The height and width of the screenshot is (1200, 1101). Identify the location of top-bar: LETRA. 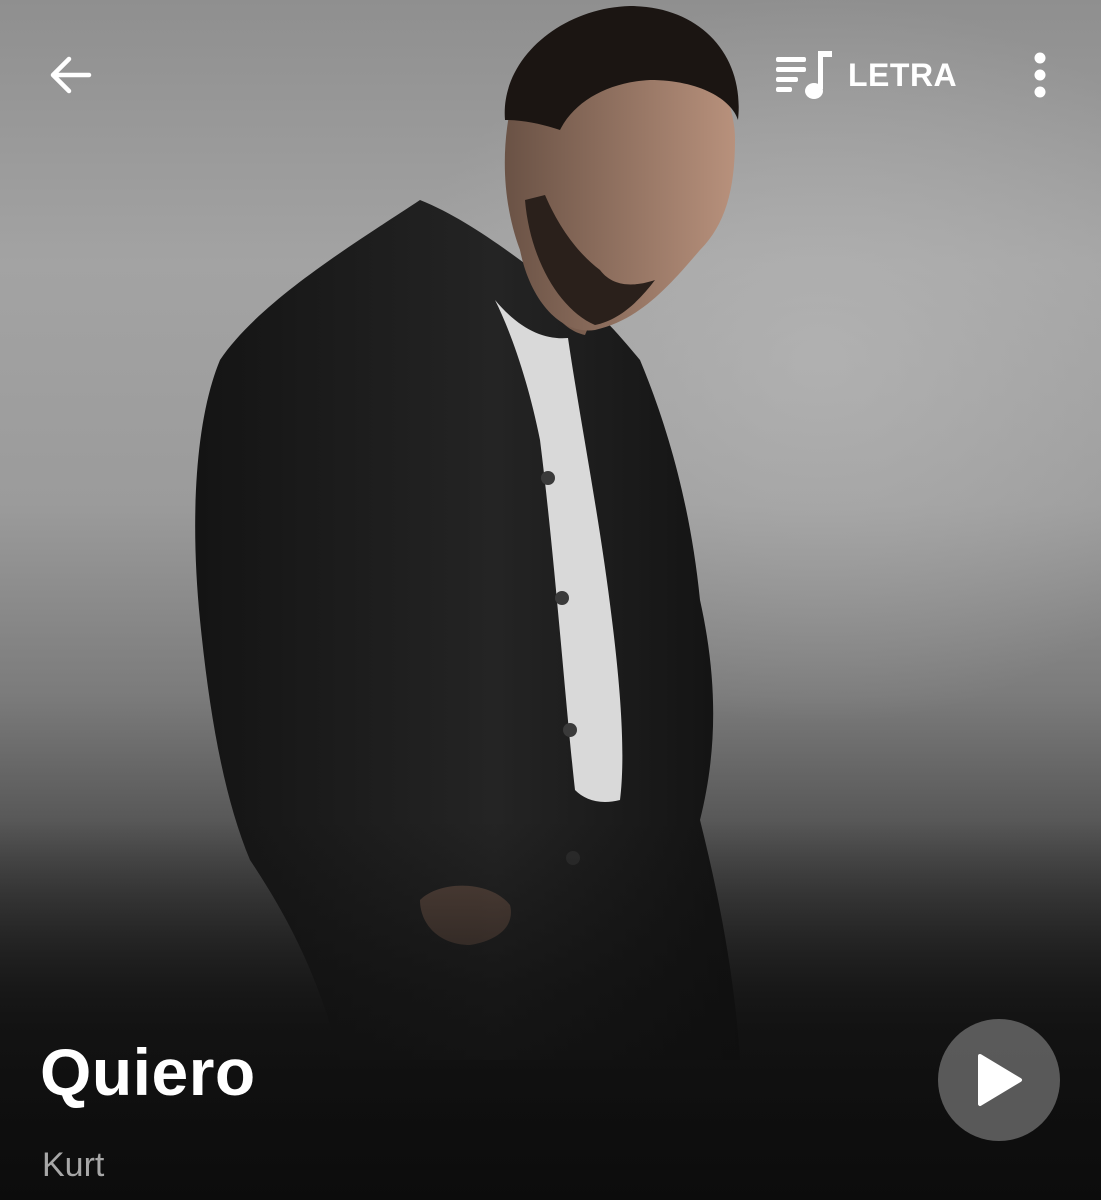
(550, 75).